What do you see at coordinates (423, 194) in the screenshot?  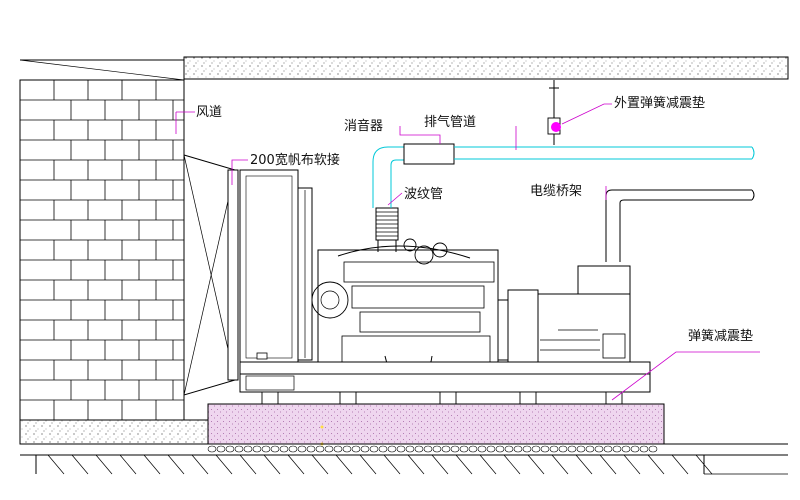 I see `label-bellows: 波纹管` at bounding box center [423, 194].